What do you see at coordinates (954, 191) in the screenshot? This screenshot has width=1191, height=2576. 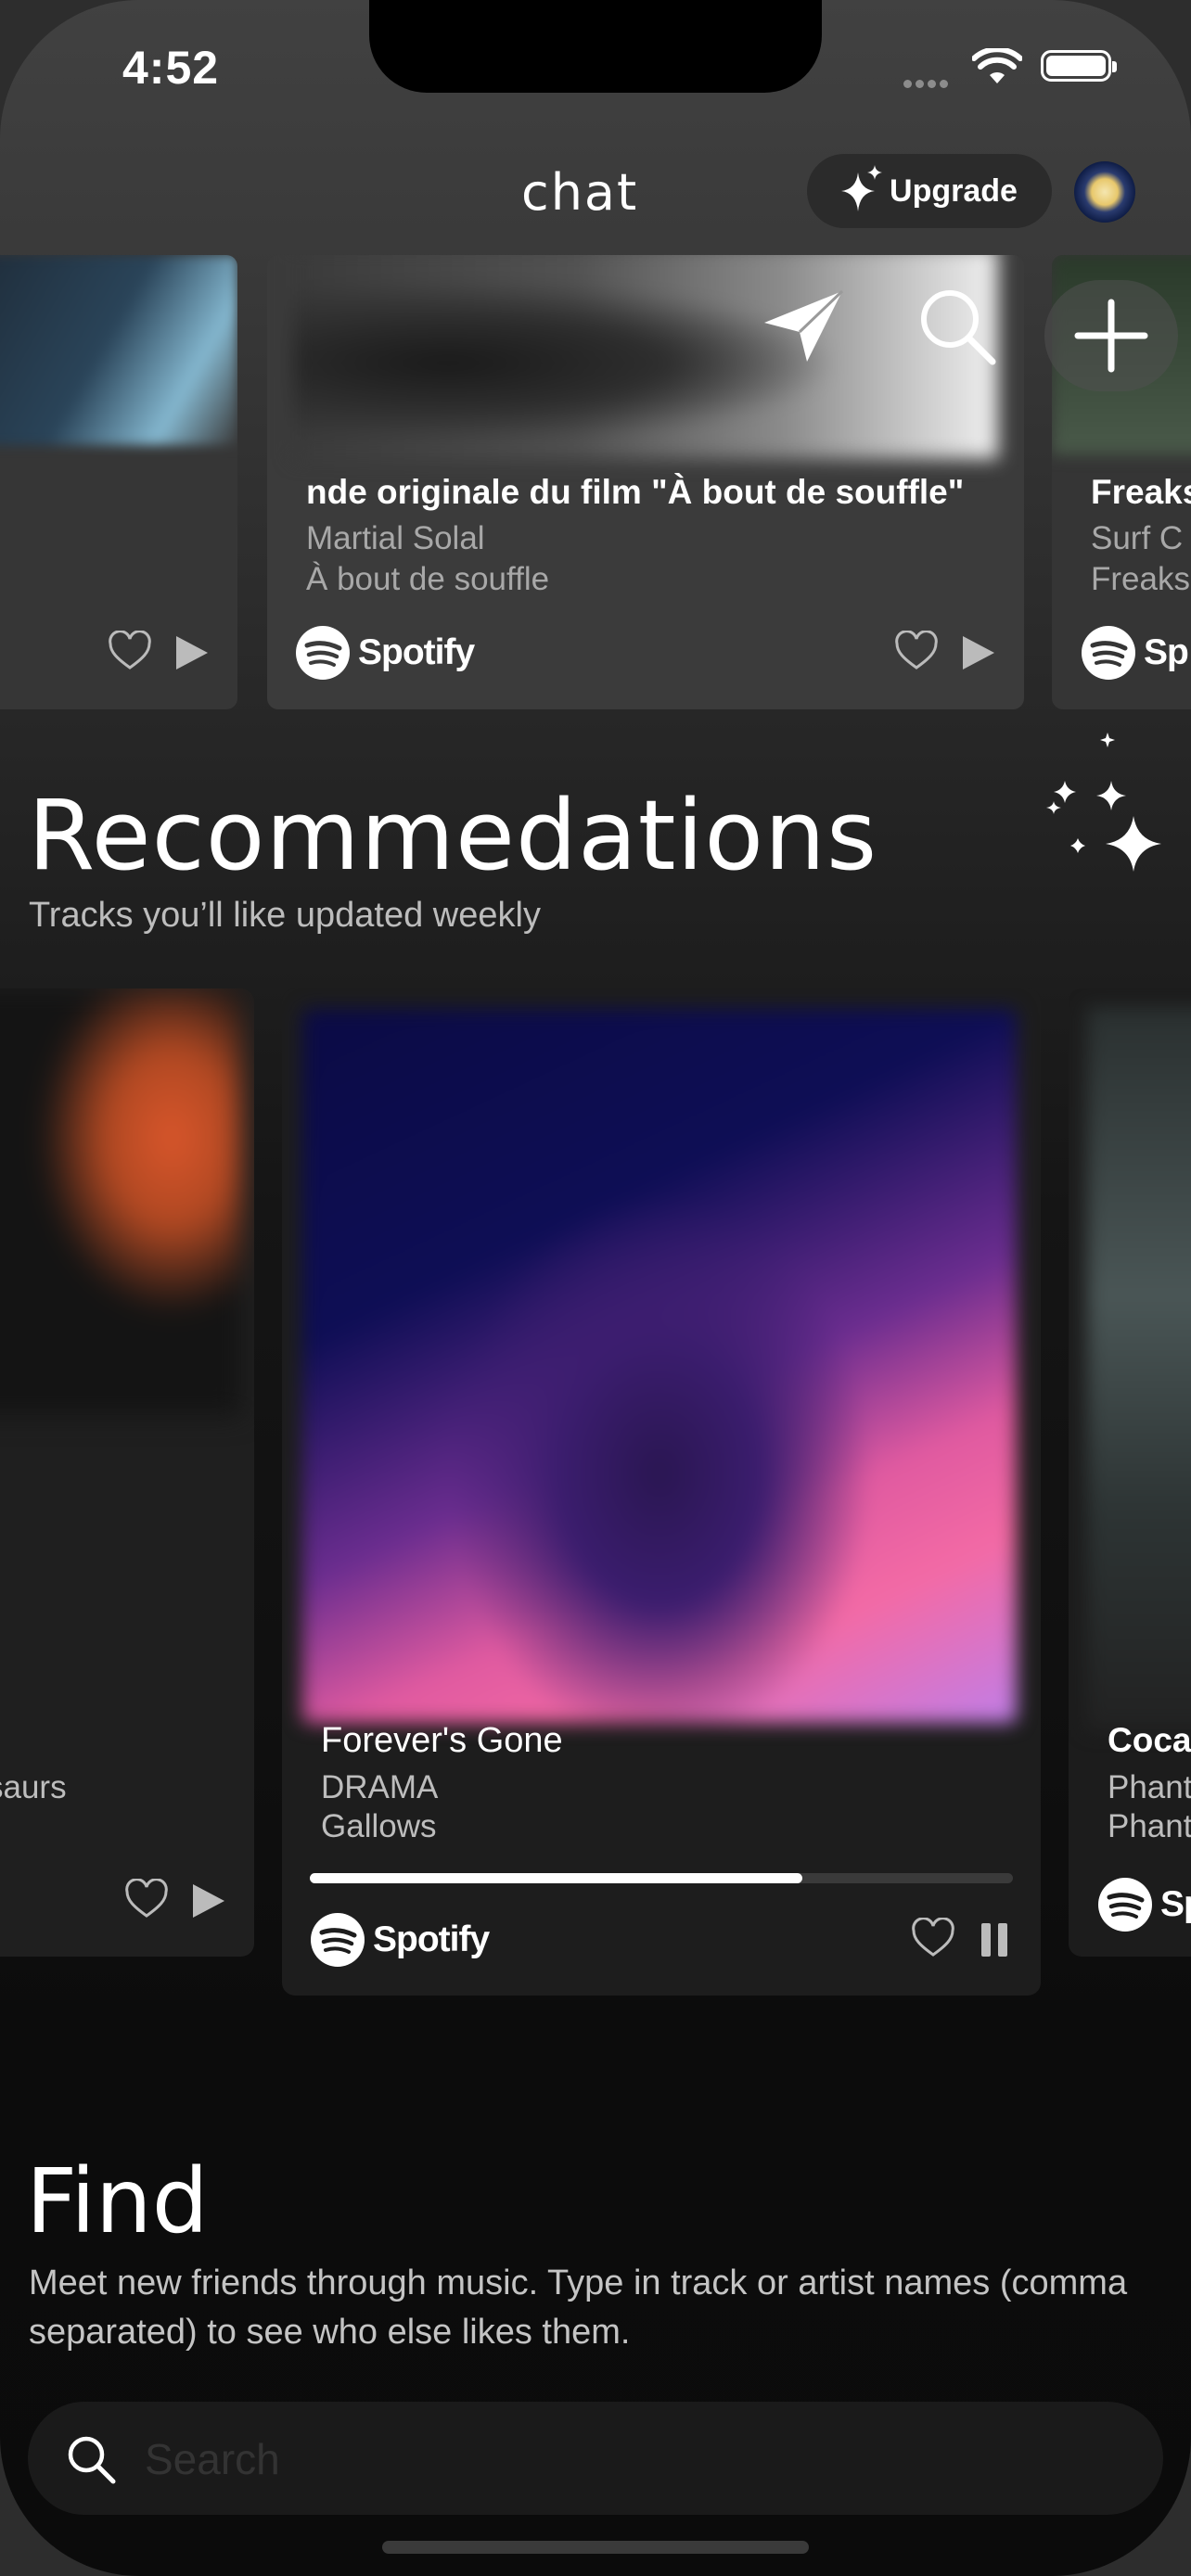 I see `upgrade-label: Upgrade` at bounding box center [954, 191].